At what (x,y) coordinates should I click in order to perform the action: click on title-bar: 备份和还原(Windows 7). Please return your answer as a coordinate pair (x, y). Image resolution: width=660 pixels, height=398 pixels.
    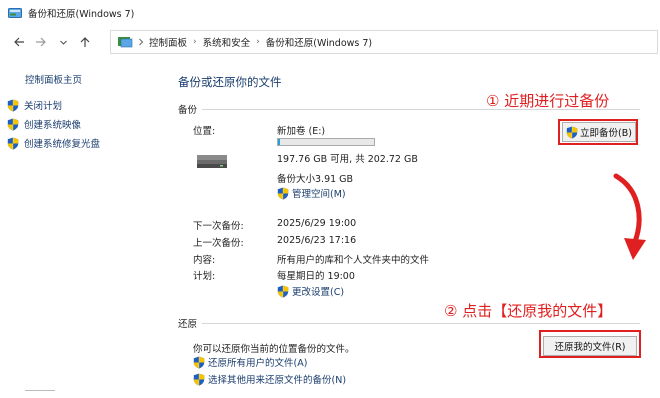
    Looking at the image, I should click on (330, 13).